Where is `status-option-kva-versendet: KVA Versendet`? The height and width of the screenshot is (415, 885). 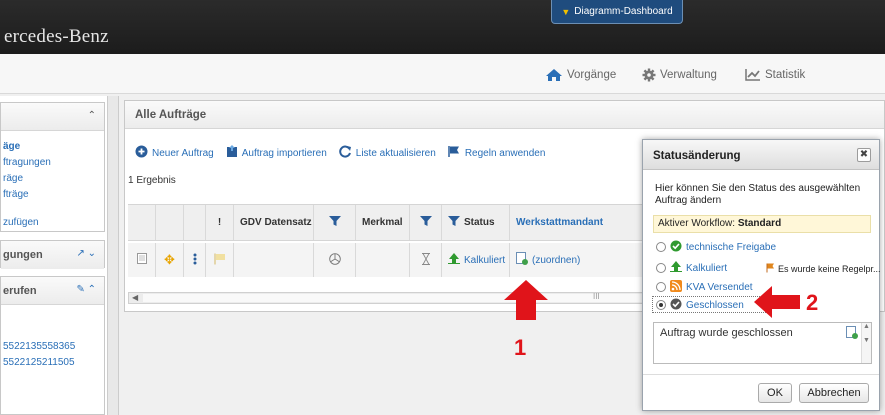 status-option-kva-versendet: KVA Versendet is located at coordinates (704, 287).